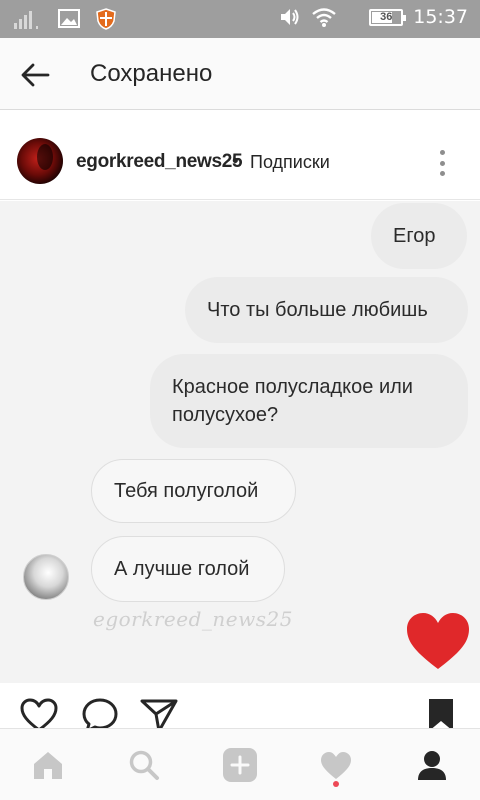 The height and width of the screenshot is (800, 480). I want to click on home-icon, so click(48, 765).